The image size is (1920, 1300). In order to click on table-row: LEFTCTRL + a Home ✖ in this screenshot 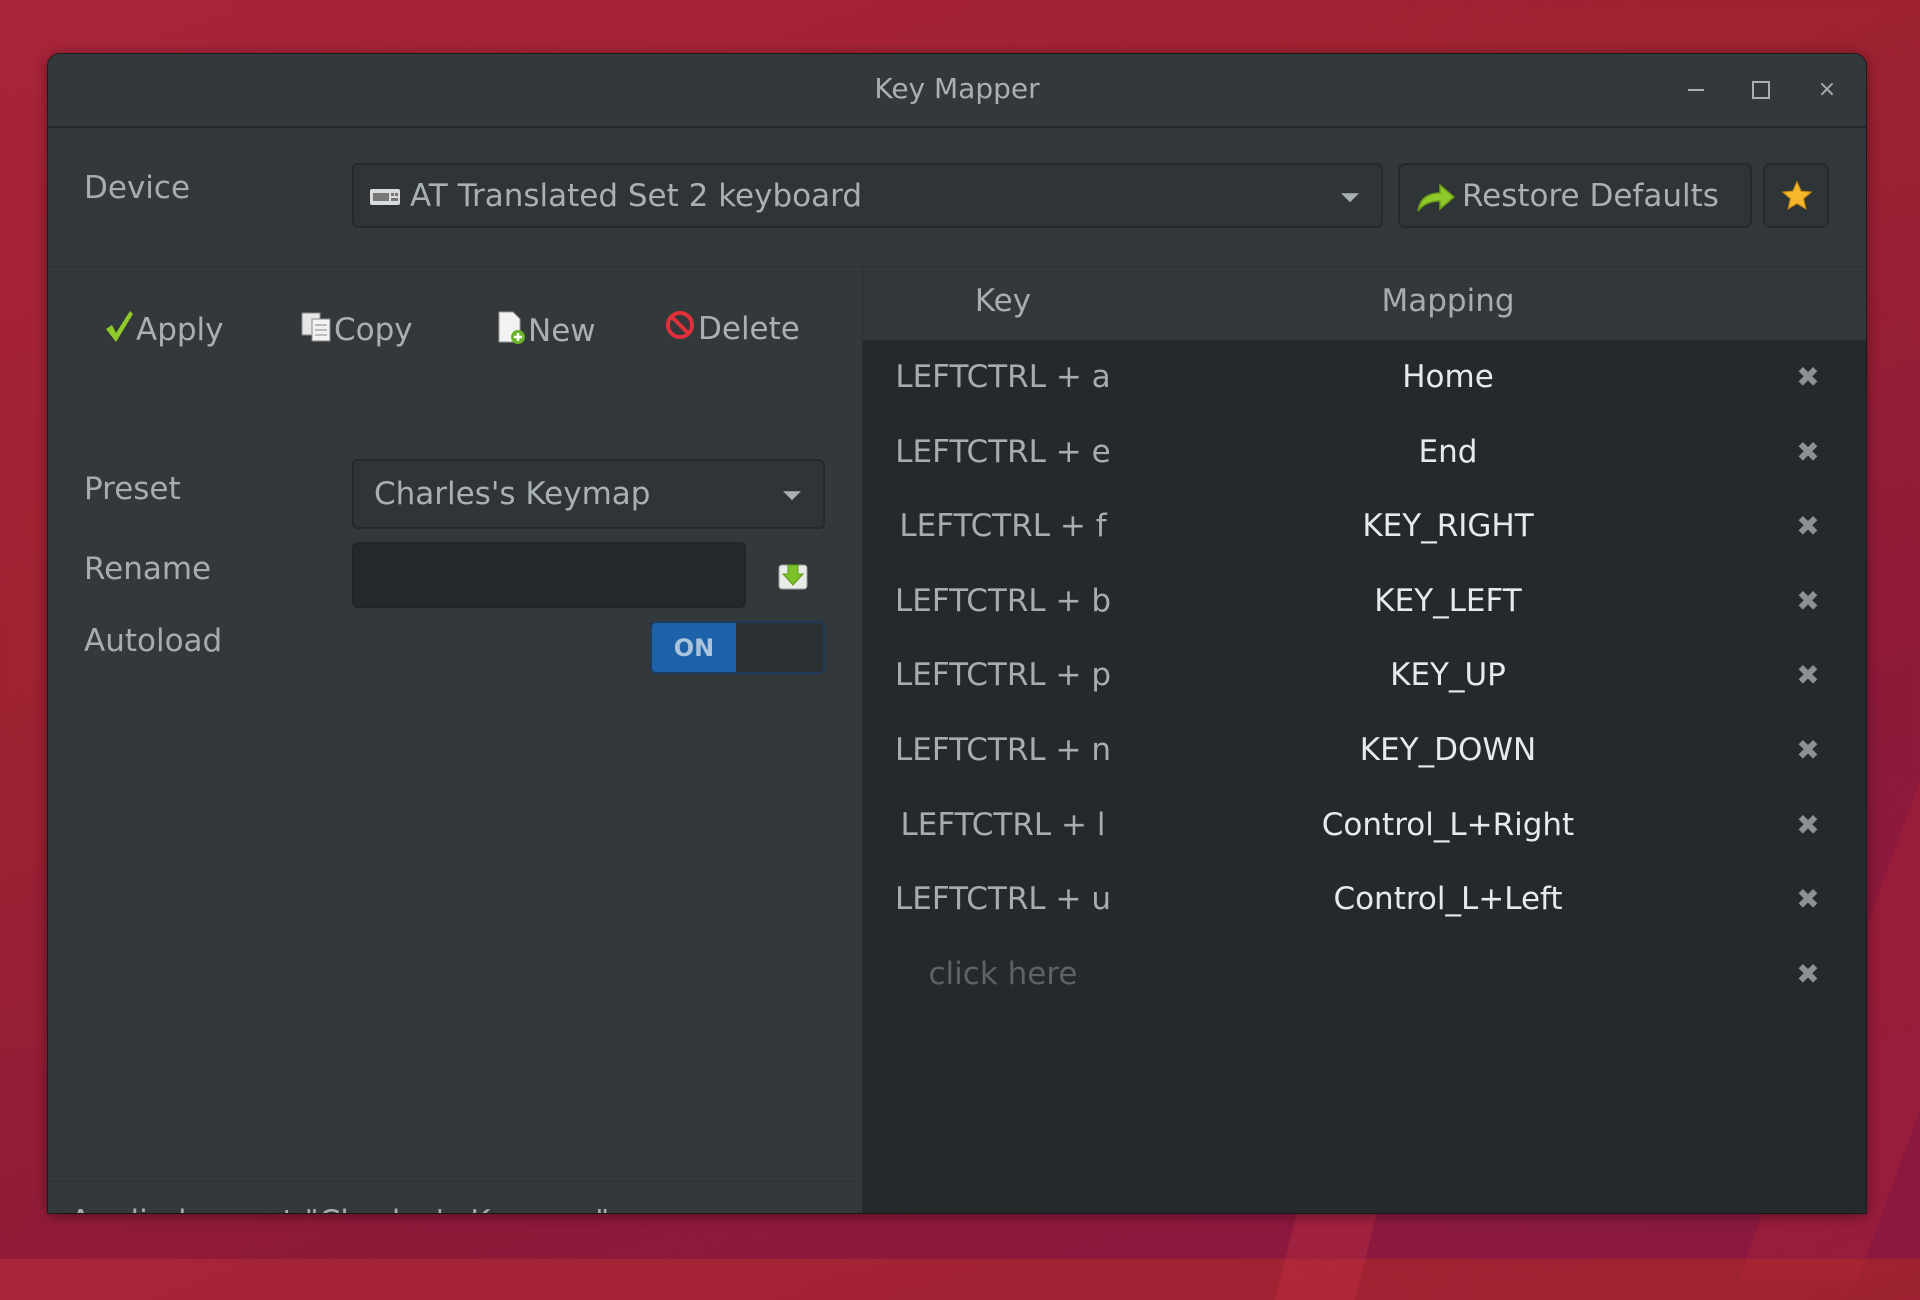, I will do `click(1364, 377)`.